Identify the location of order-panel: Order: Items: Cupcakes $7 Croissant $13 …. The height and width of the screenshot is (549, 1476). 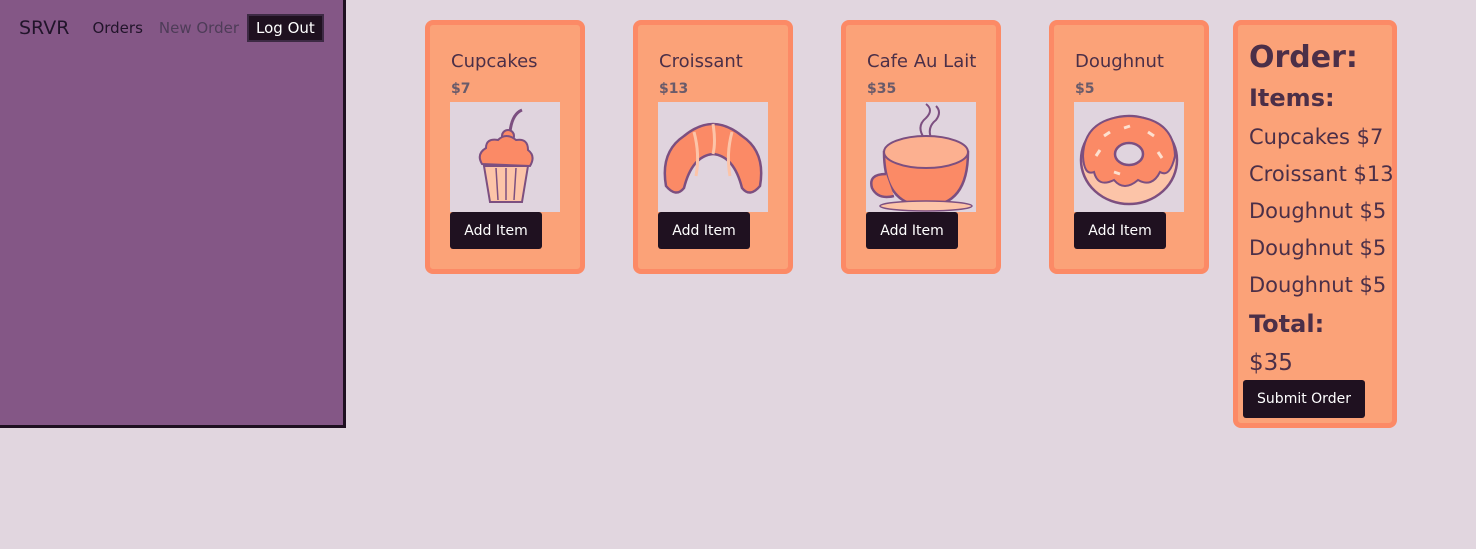
(1315, 224).